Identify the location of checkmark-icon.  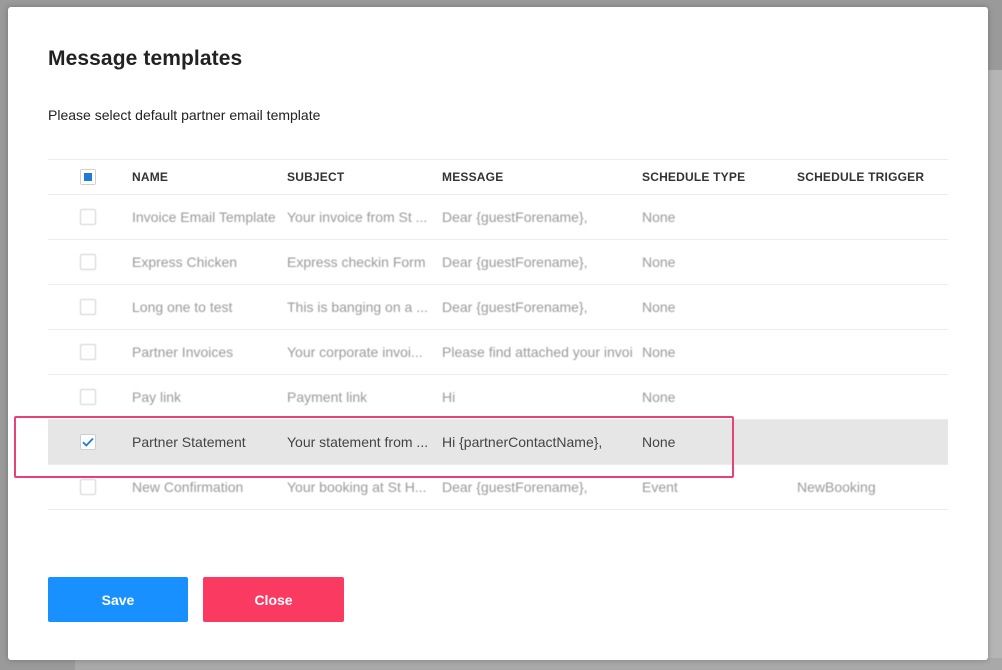
(88, 442).